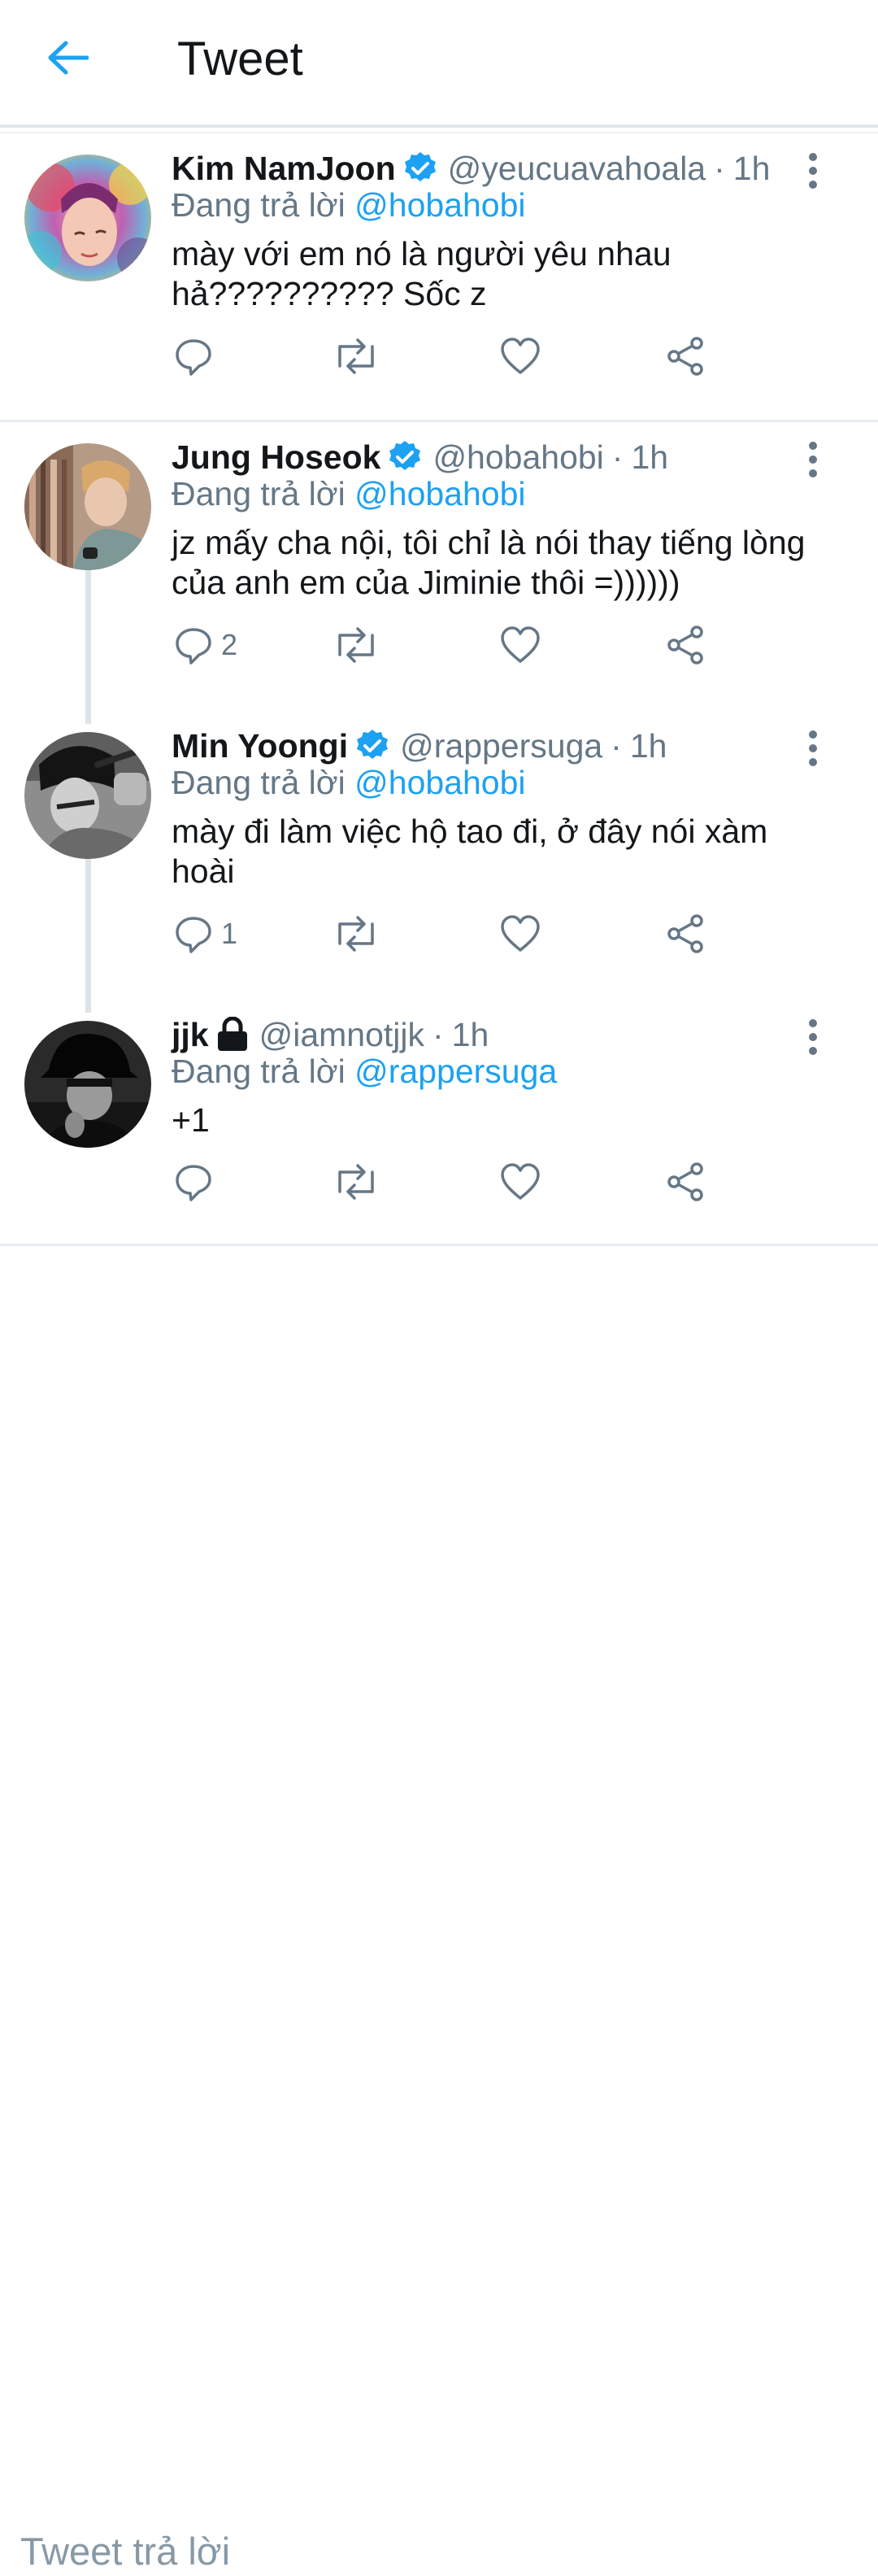 The width and height of the screenshot is (878, 2576). I want to click on reply-count: 2, so click(230, 644).